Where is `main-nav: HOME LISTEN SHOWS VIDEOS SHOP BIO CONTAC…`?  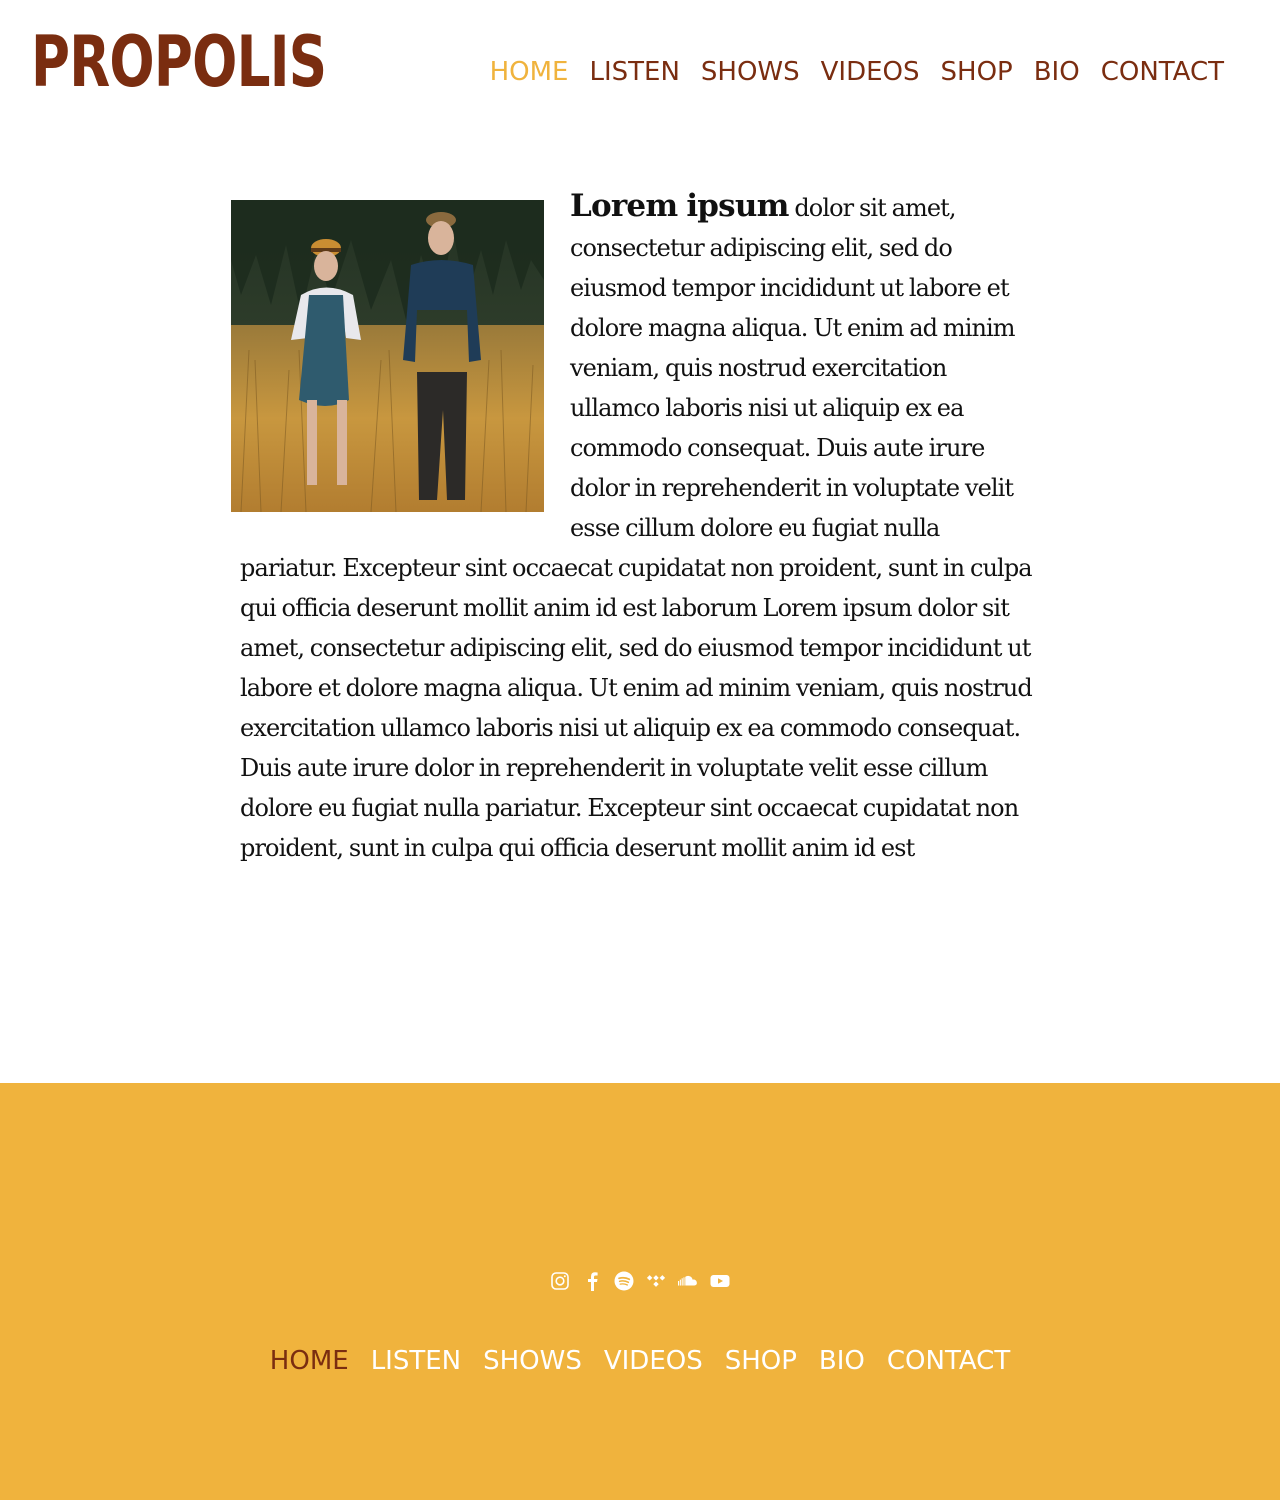 main-nav: HOME LISTEN SHOWS VIDEOS SHOP BIO CONTAC… is located at coordinates (857, 72).